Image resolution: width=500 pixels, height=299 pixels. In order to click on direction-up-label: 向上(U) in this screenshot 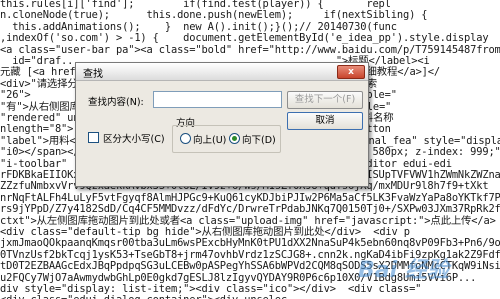, I will do `click(209, 139)`.